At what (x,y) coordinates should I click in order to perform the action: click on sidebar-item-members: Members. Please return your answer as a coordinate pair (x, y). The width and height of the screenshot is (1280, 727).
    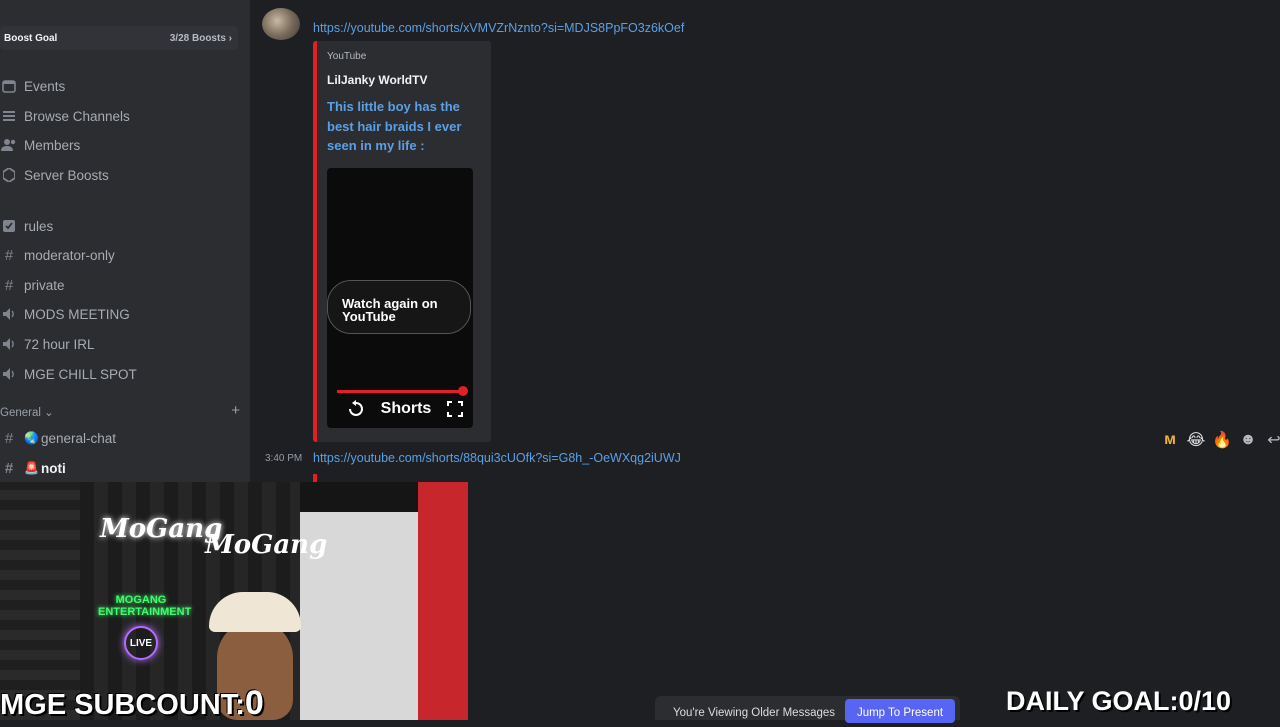
    Looking at the image, I should click on (40, 145).